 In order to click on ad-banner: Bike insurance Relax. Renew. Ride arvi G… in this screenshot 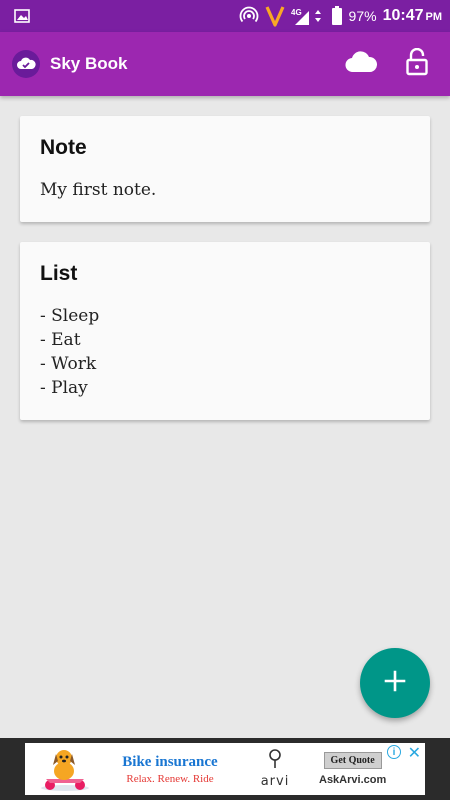, I will do `click(225, 769)`.